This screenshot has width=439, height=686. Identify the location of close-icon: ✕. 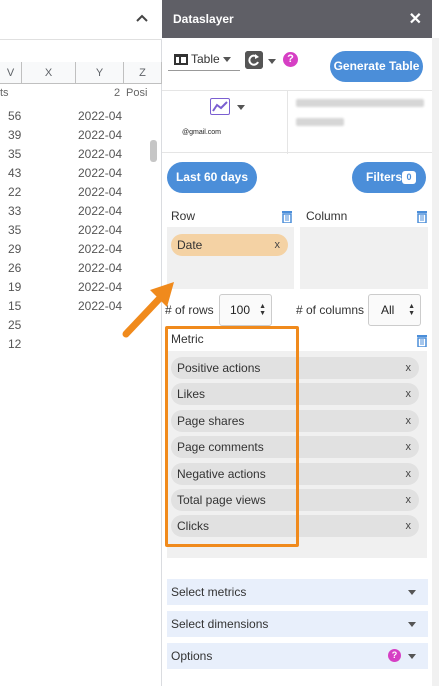
(415, 19).